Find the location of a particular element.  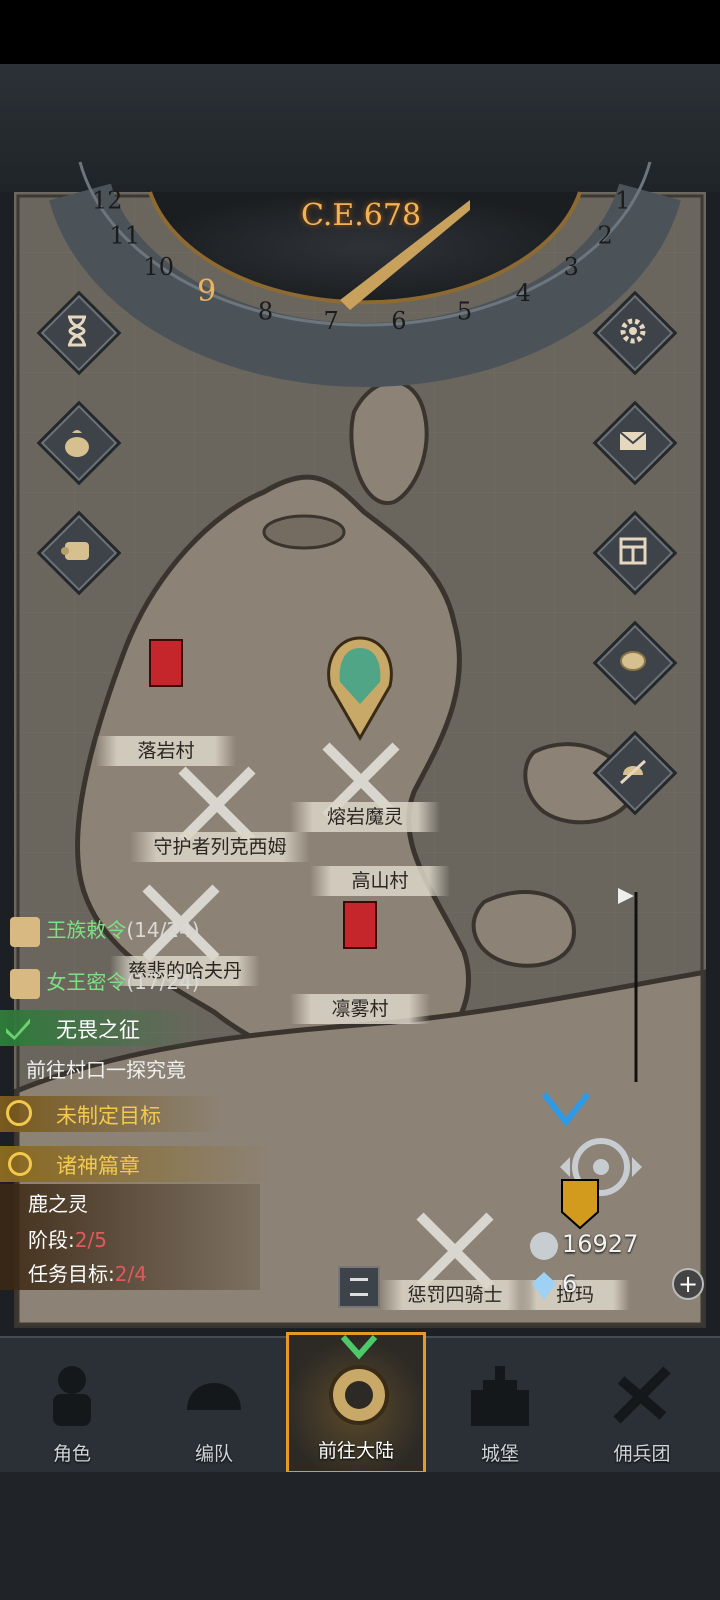

grid-panel-icon is located at coordinates (633, 551).